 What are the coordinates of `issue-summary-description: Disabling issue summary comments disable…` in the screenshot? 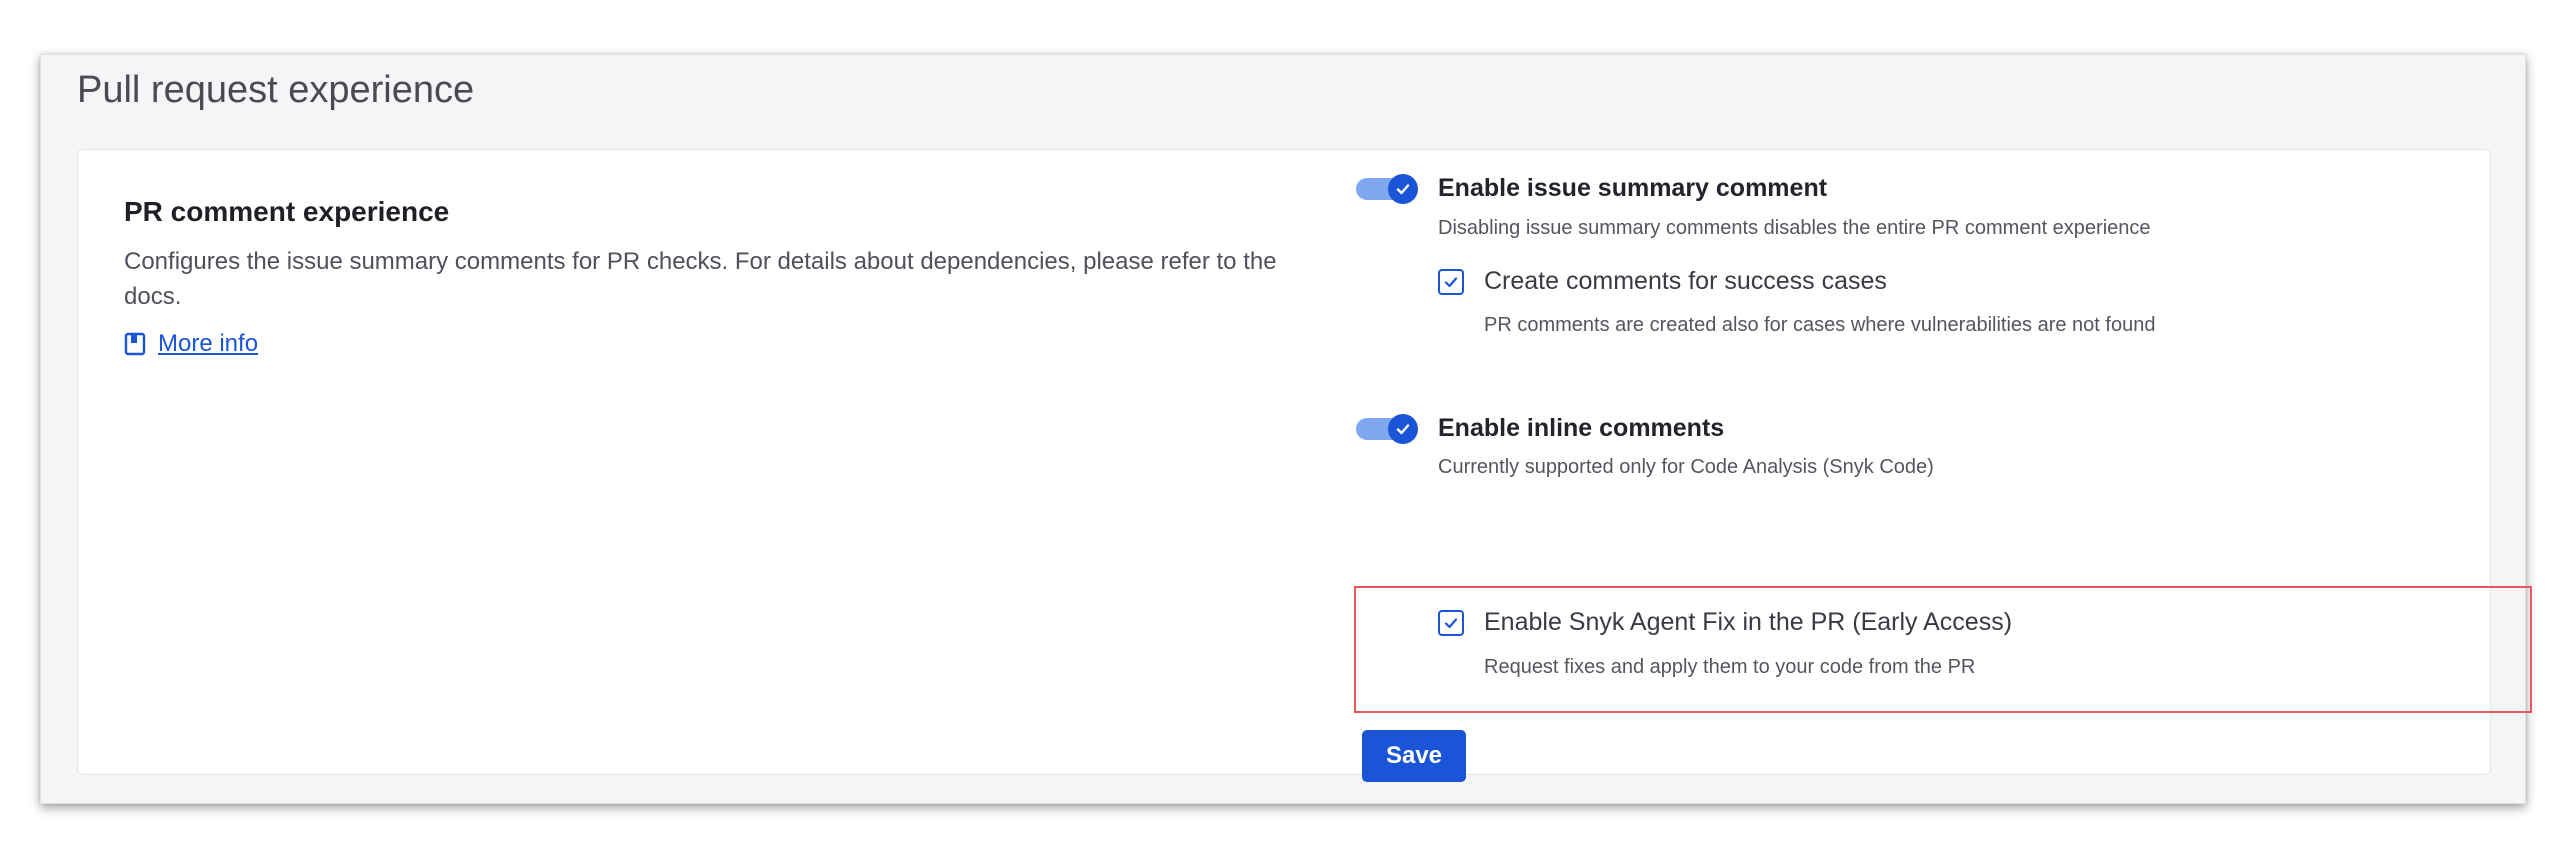 It's located at (1794, 228).